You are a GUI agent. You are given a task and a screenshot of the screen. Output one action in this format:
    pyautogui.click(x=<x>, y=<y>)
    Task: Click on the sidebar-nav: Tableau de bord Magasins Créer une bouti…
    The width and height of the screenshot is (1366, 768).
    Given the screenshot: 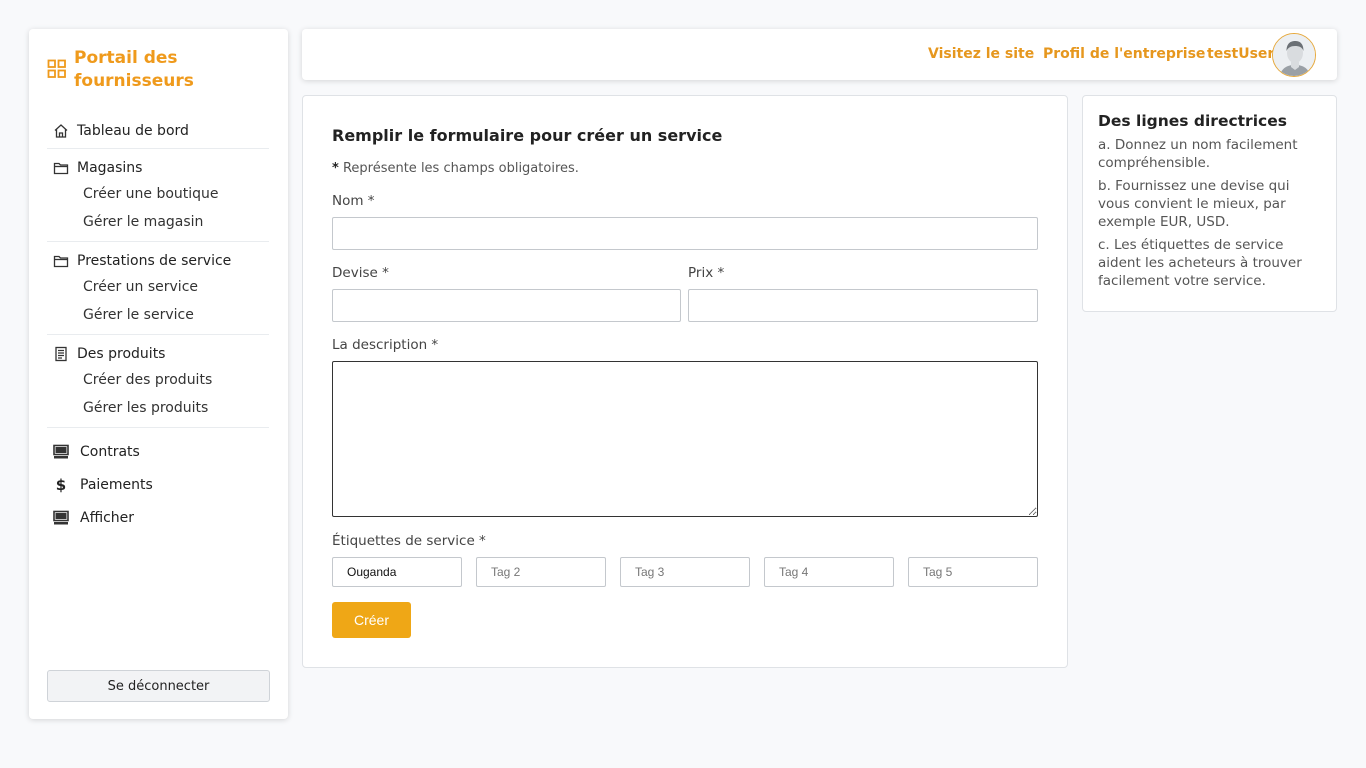 What is the action you would take?
    pyautogui.click(x=158, y=326)
    